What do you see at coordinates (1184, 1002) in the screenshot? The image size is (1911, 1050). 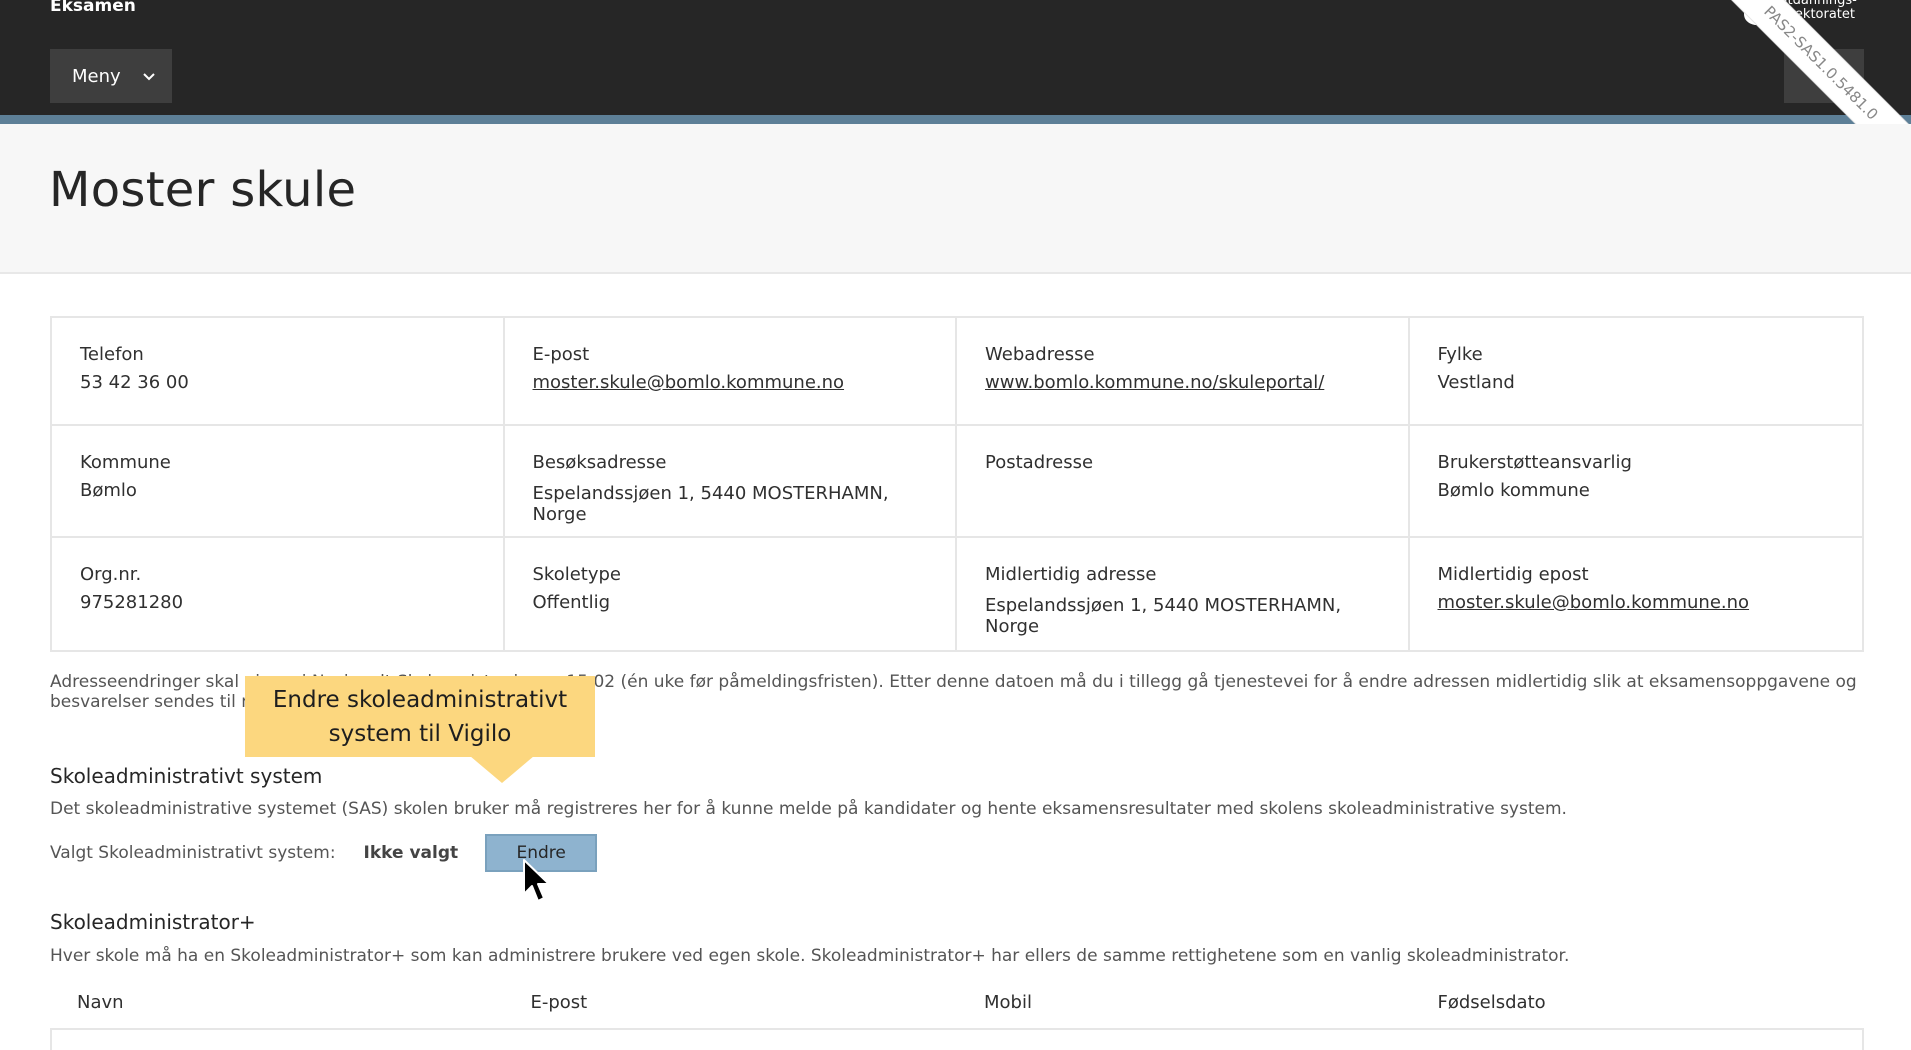 I see `column-header-mobil: Mobil` at bounding box center [1184, 1002].